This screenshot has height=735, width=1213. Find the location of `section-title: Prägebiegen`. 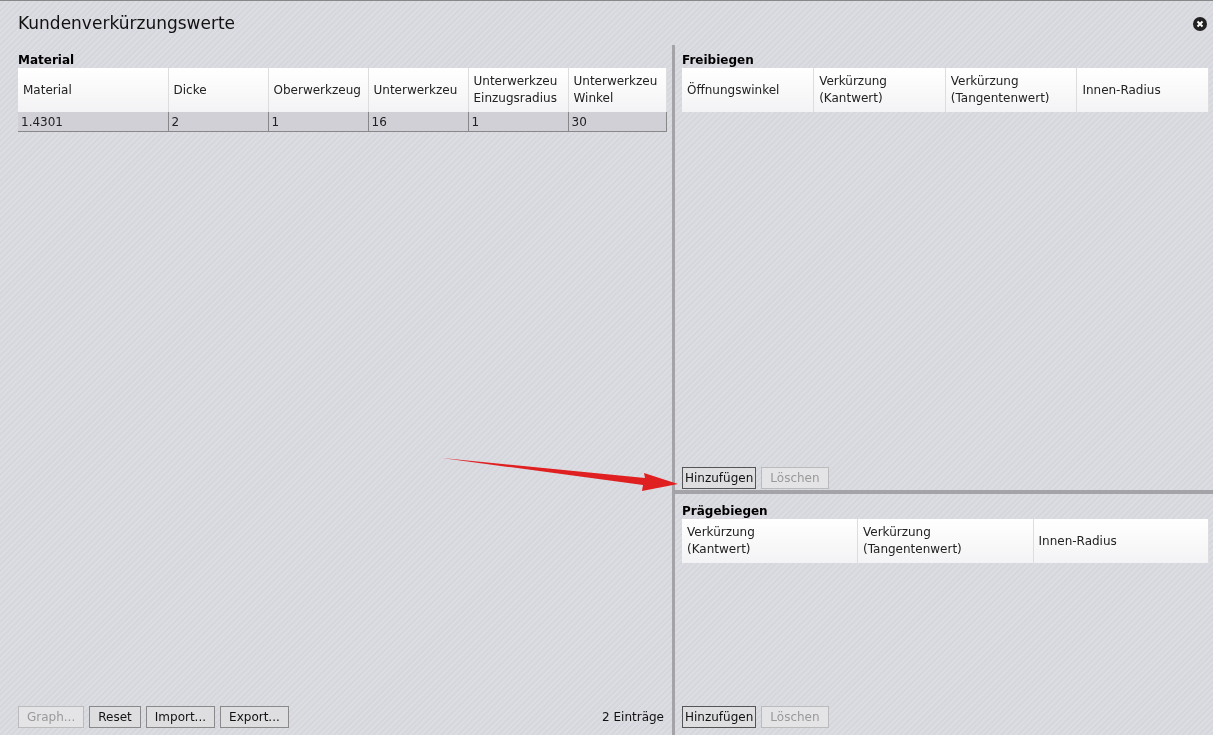

section-title: Prägebiegen is located at coordinates (725, 511).